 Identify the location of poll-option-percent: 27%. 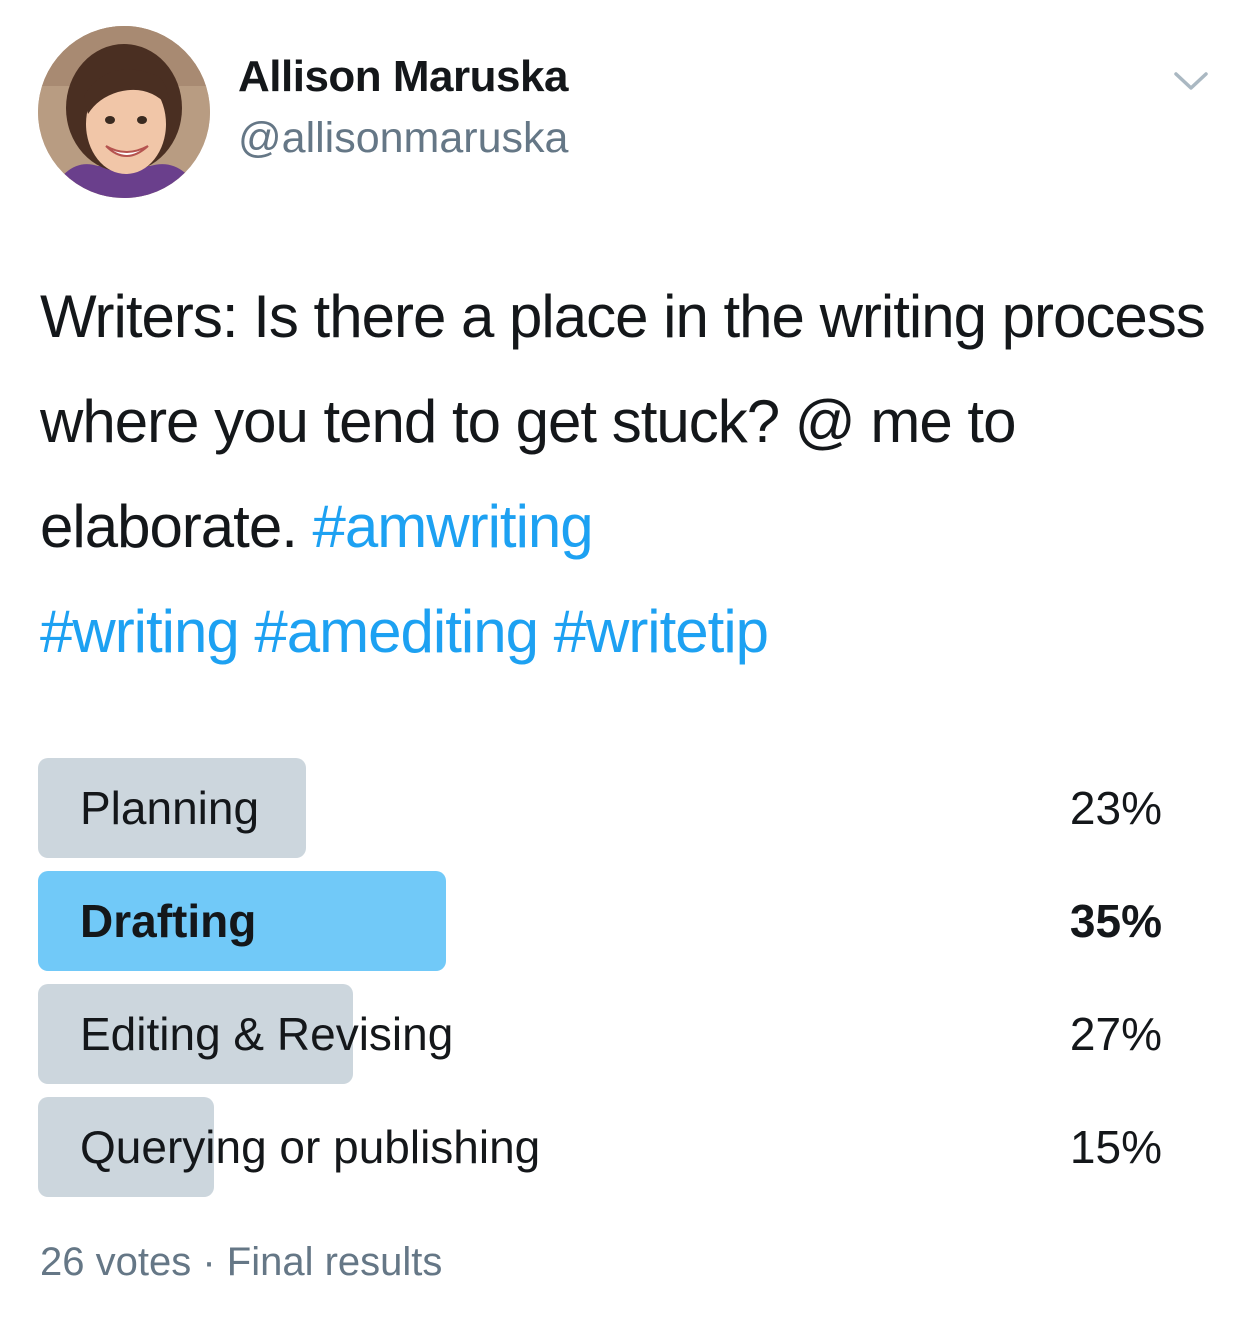
(1115, 1034).